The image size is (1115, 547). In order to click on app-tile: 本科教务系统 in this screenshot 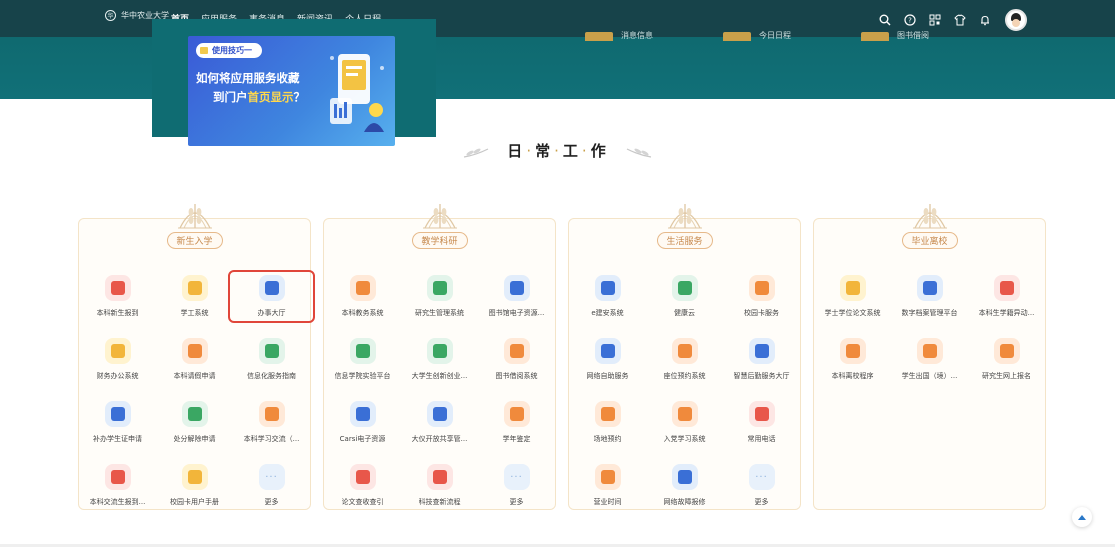, I will do `click(362, 296)`.